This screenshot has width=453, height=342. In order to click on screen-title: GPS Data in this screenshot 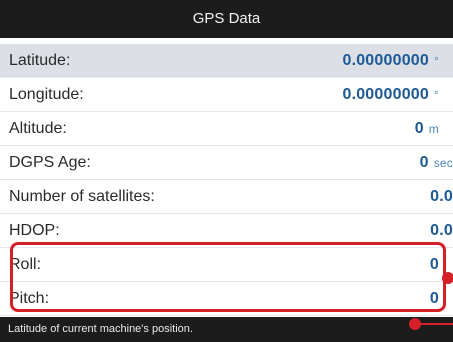, I will do `click(226, 18)`.